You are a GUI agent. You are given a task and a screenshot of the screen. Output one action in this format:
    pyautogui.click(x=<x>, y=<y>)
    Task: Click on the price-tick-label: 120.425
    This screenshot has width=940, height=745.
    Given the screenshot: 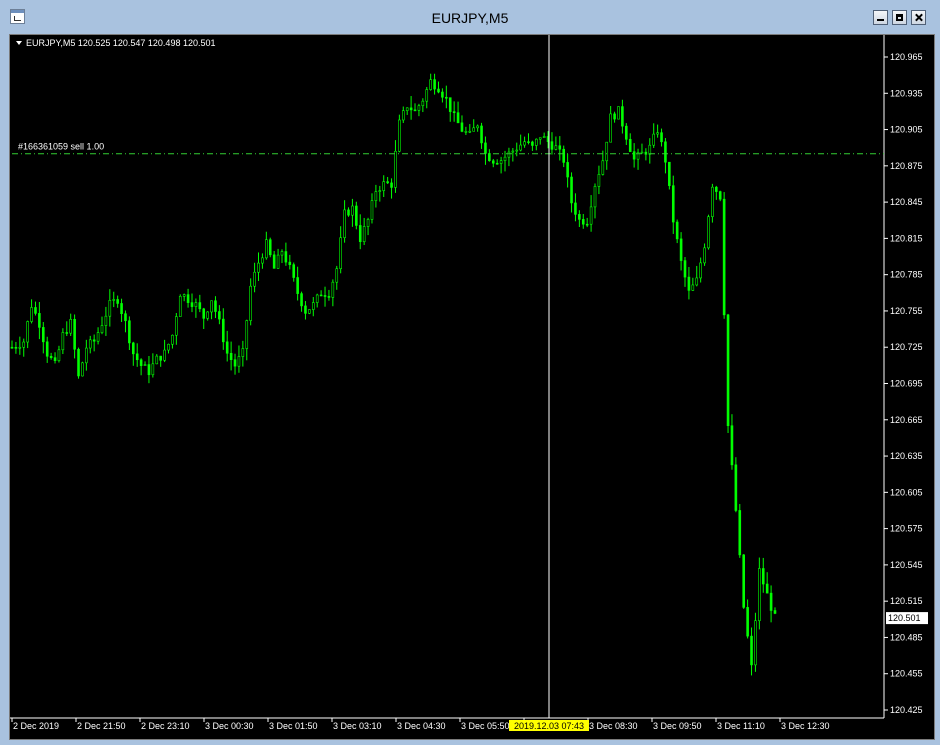 What is the action you would take?
    pyautogui.click(x=906, y=710)
    